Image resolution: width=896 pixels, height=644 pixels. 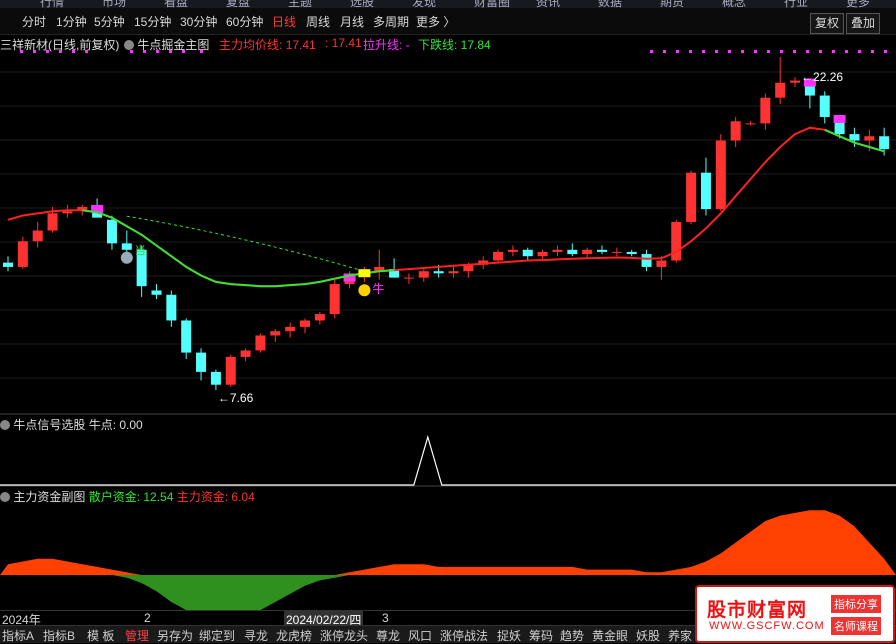 I want to click on indicator-name: 牛点掘金主图, so click(x=173, y=45).